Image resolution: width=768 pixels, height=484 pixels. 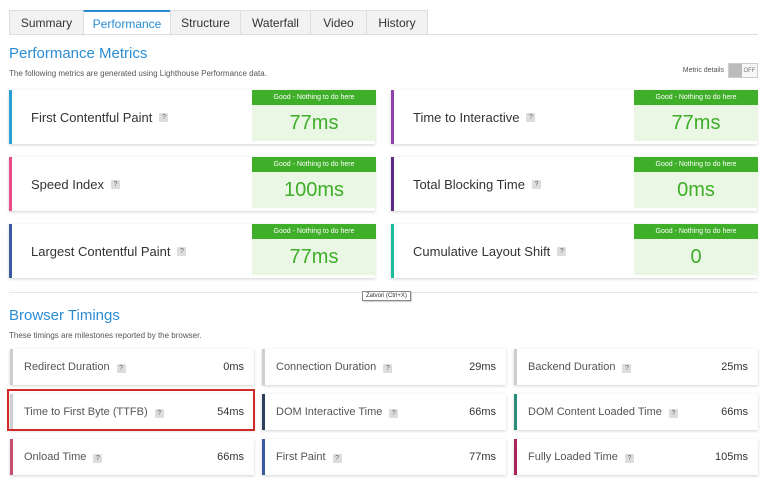 I want to click on tab-history: History, so click(x=397, y=22).